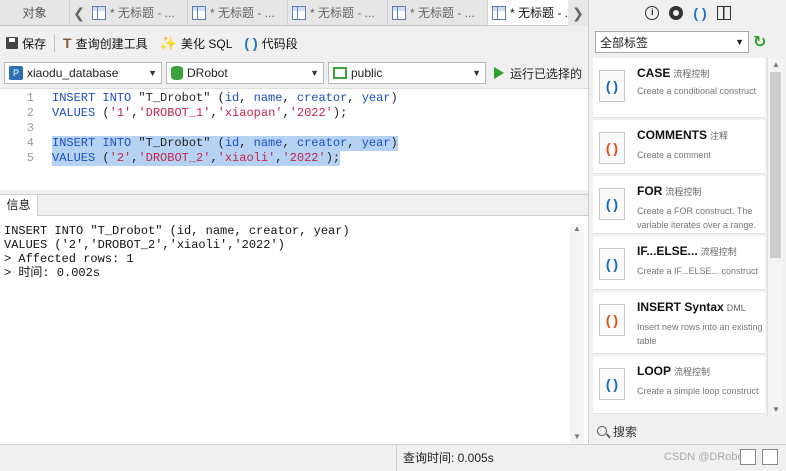 The image size is (786, 471). I want to click on code-token: '1', so click(120, 113).